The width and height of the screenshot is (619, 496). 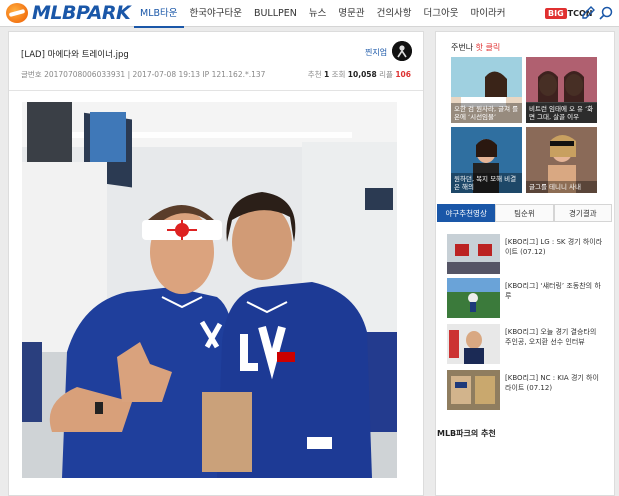 I want to click on nav-dugout: 더그아웃, so click(x=441, y=13).